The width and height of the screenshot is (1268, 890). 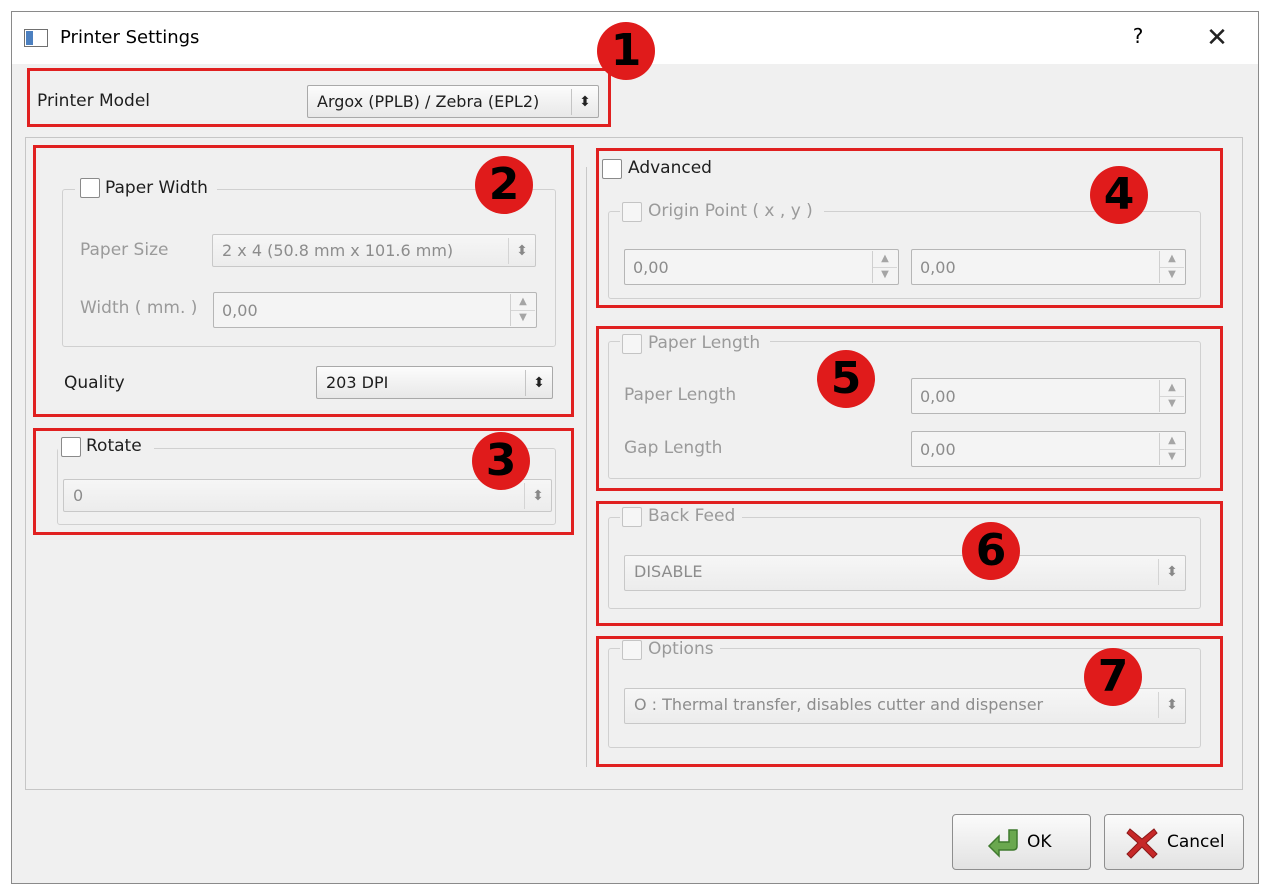 I want to click on ok-button: OK, so click(x=1021, y=842).